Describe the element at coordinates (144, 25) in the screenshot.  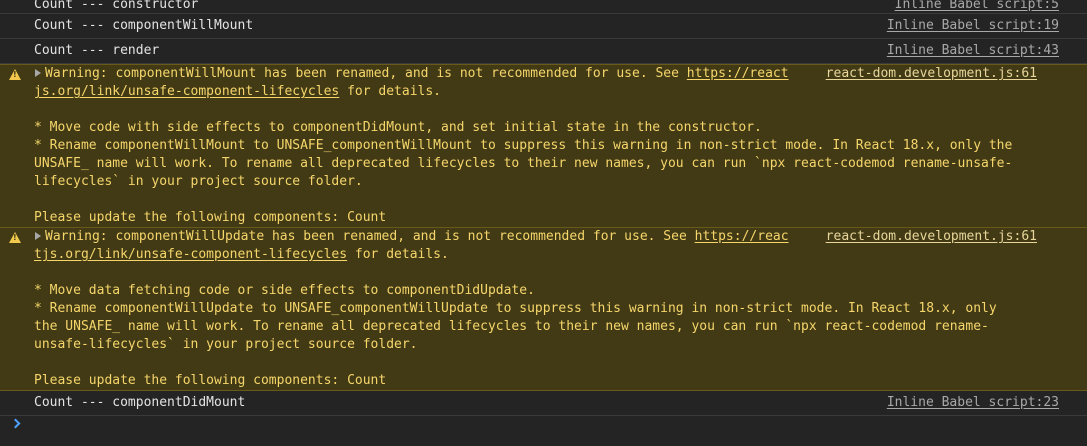
I see `log-message: Count --- componentWillMount` at that location.